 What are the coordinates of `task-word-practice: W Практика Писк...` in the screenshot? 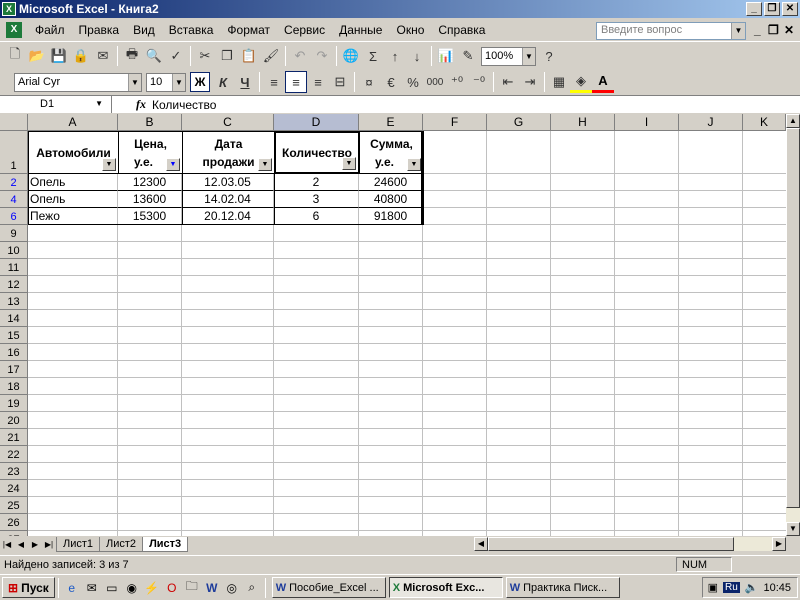 It's located at (562, 587).